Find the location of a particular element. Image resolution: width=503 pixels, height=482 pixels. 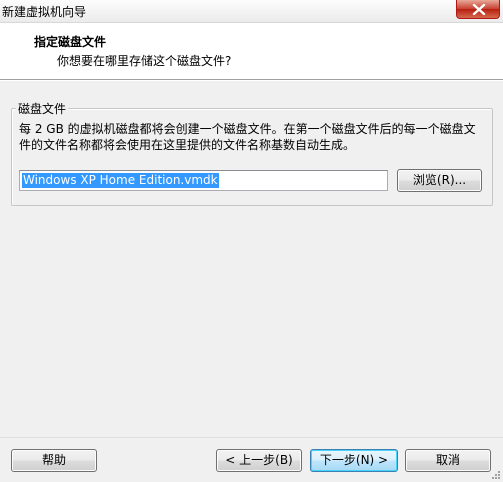

back-button: < 上一步(B) is located at coordinates (259, 460).